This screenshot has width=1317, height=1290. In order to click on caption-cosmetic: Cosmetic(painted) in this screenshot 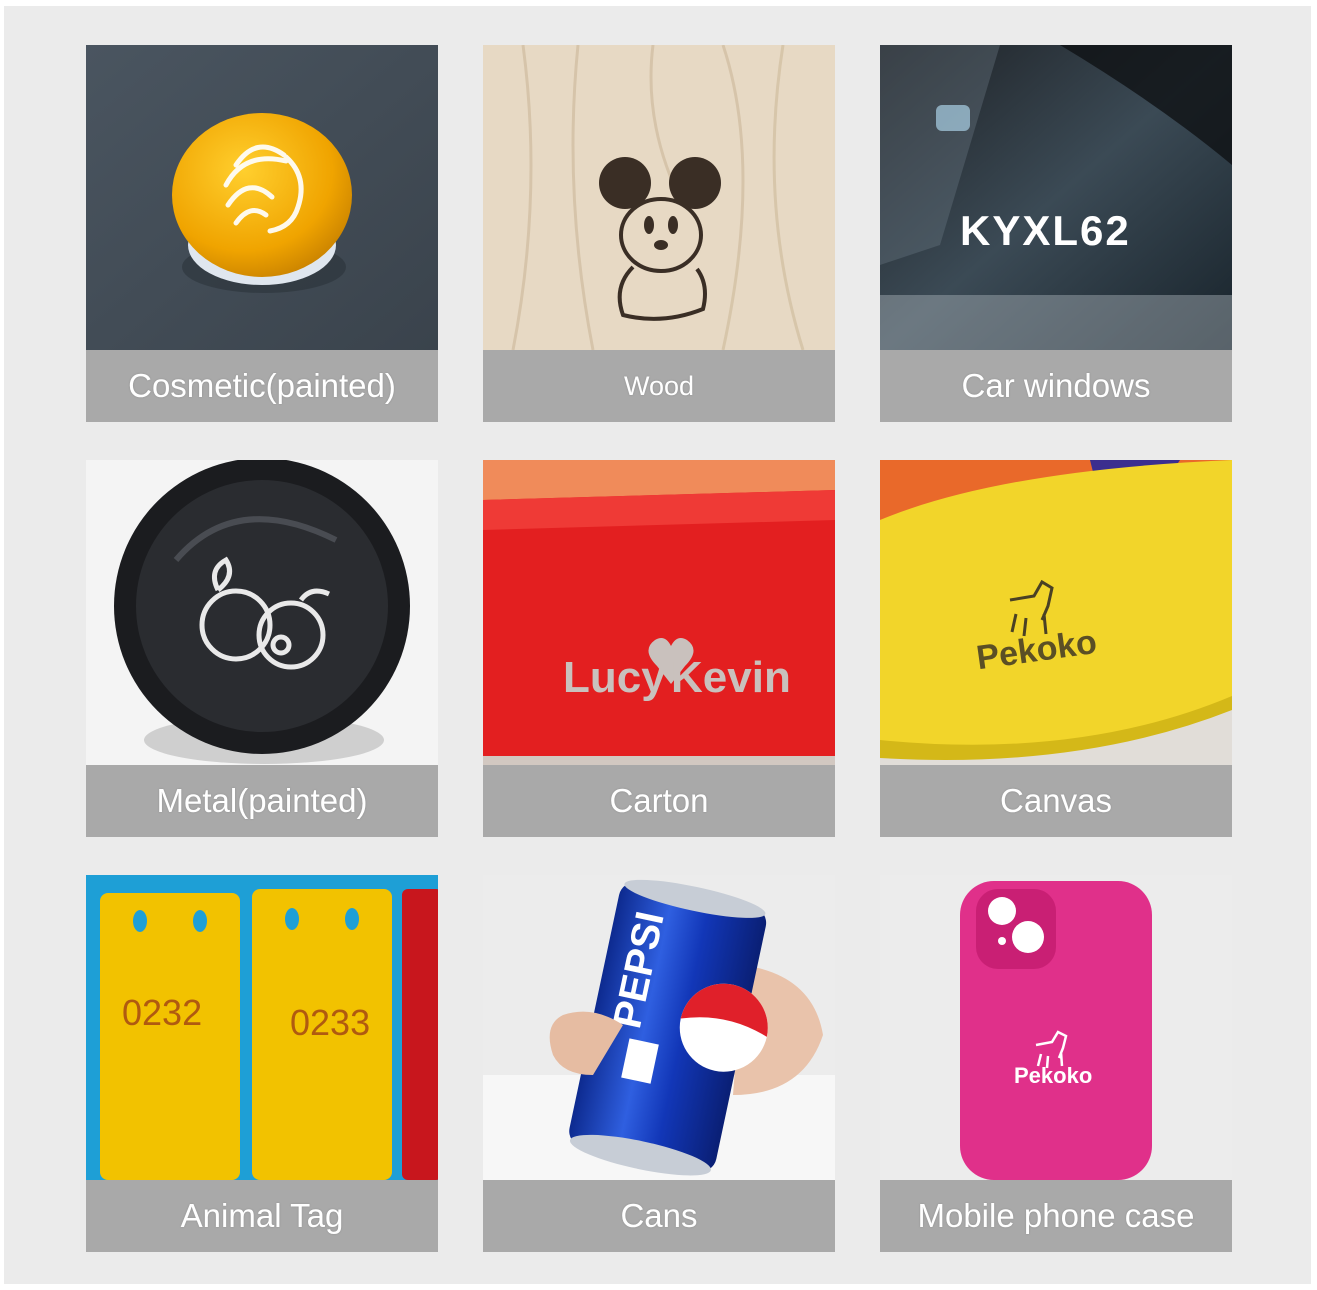, I will do `click(262, 386)`.